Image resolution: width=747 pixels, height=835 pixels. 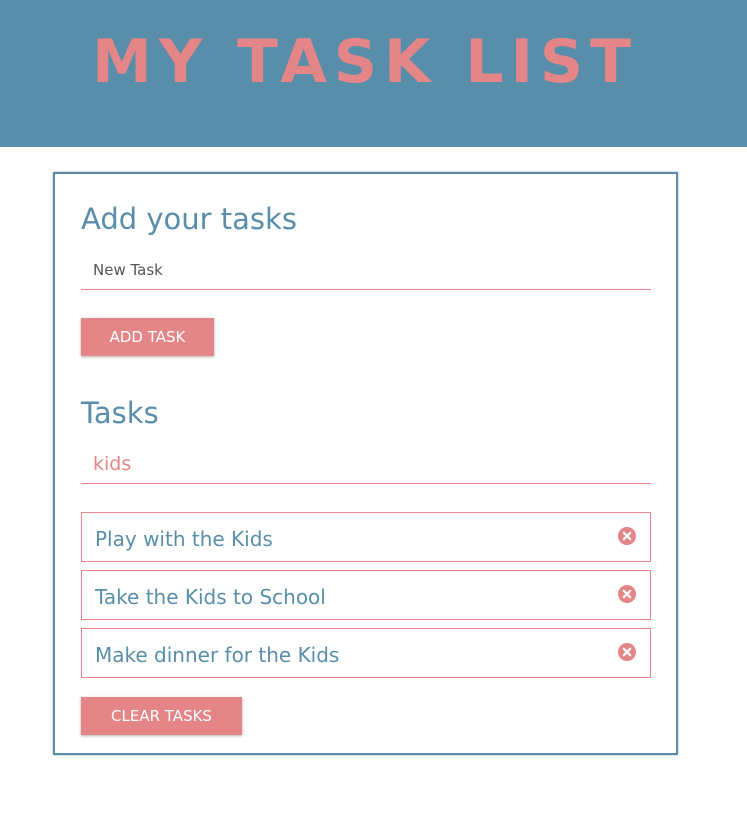 What do you see at coordinates (120, 413) in the screenshot?
I see `tasks-heading: Tasks` at bounding box center [120, 413].